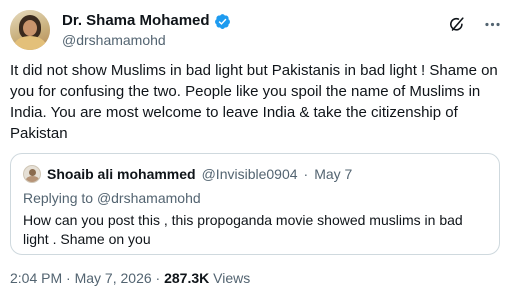 The height and width of the screenshot is (298, 512). What do you see at coordinates (136, 21) in the screenshot?
I see `author-display-name: Dr. Shama Mohamed` at bounding box center [136, 21].